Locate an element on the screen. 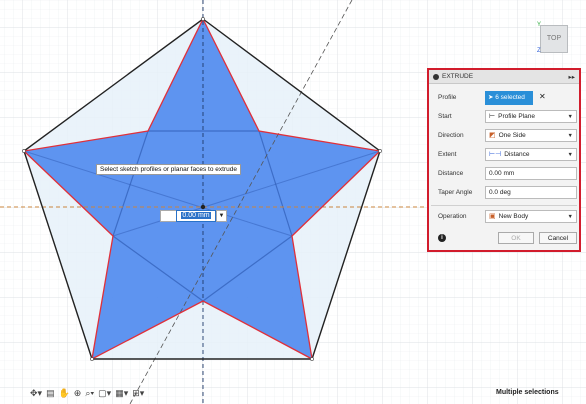 This screenshot has height=404, width=586. view-cube-top-face: TOP is located at coordinates (554, 39).